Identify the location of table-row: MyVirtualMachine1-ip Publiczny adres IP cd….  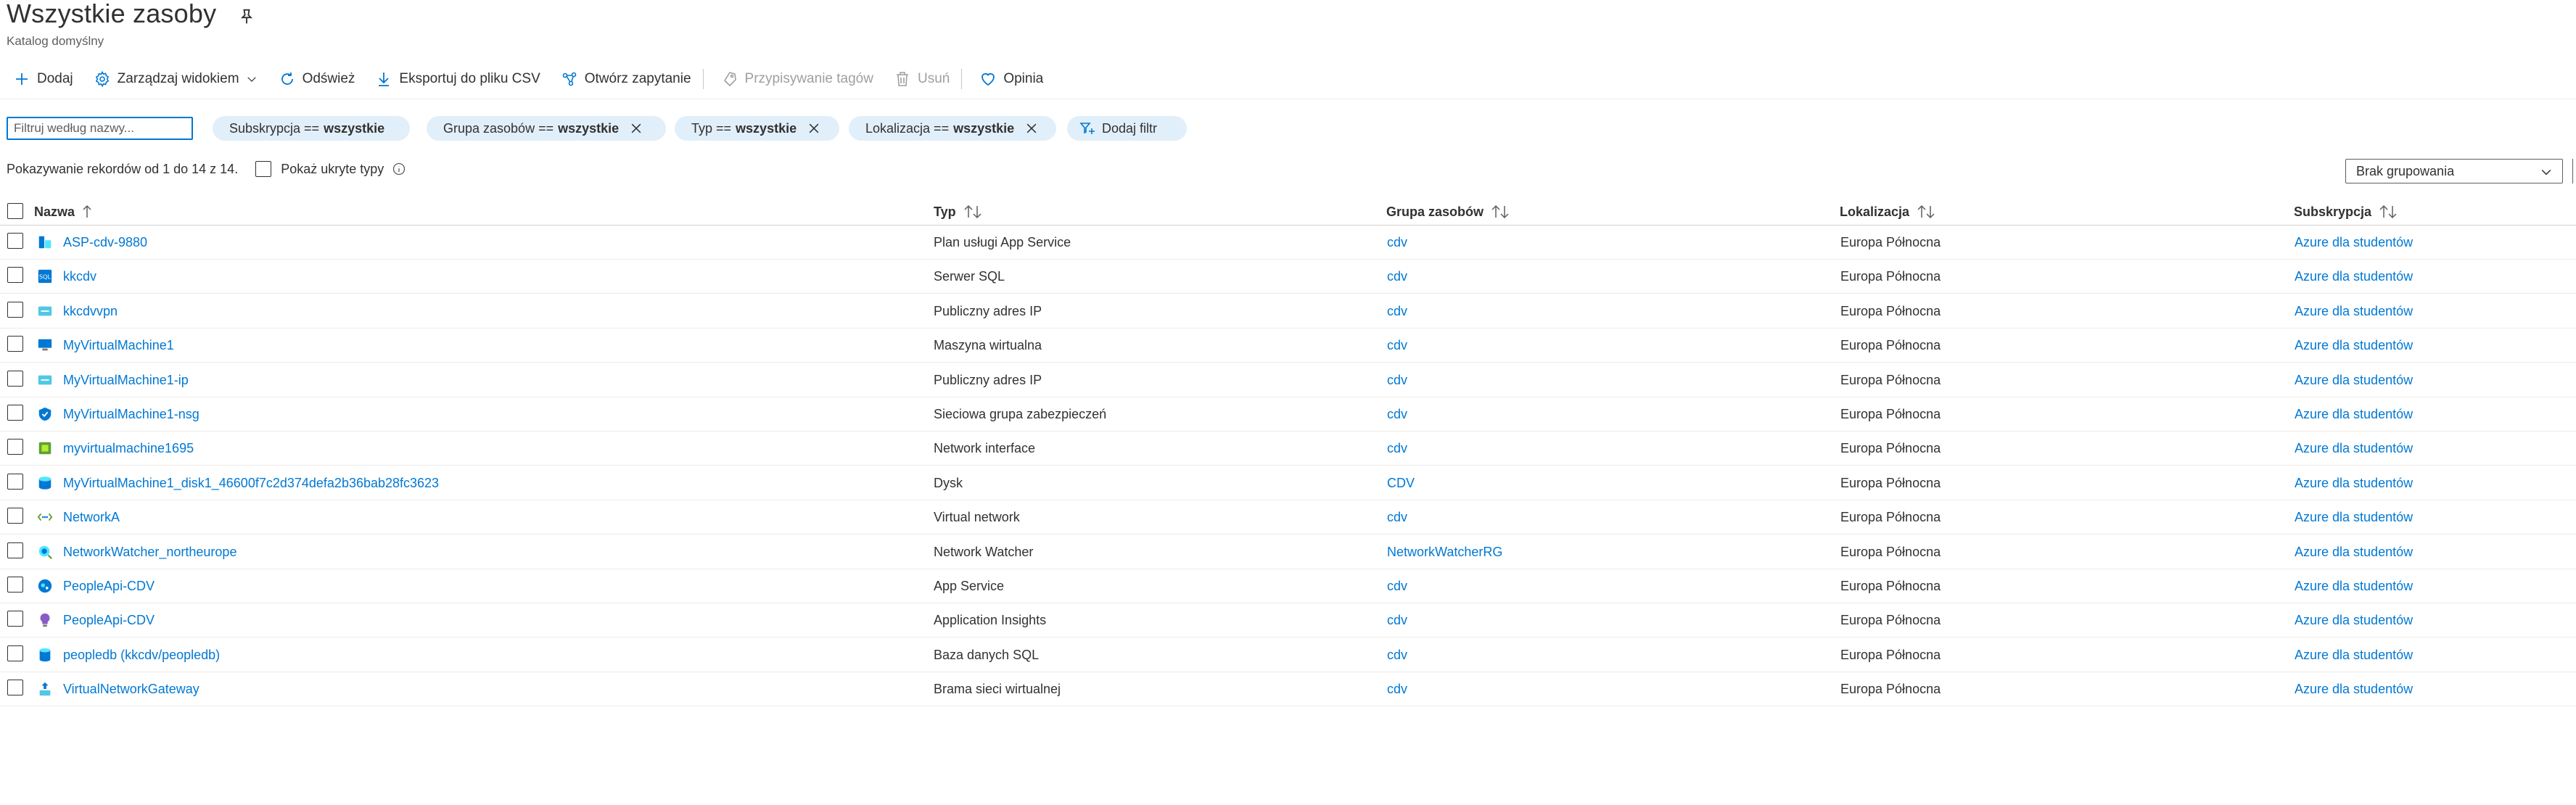
(1288, 380).